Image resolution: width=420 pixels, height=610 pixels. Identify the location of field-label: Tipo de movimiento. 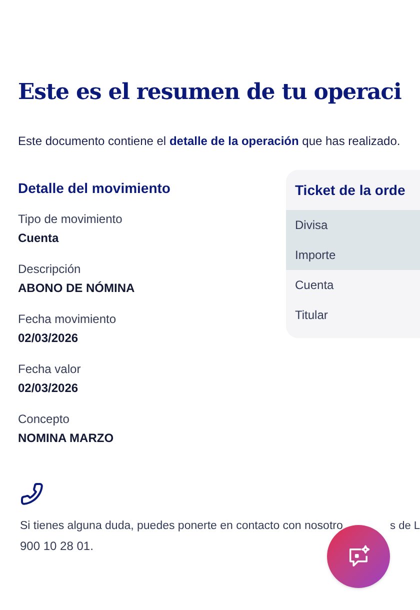
(71, 219).